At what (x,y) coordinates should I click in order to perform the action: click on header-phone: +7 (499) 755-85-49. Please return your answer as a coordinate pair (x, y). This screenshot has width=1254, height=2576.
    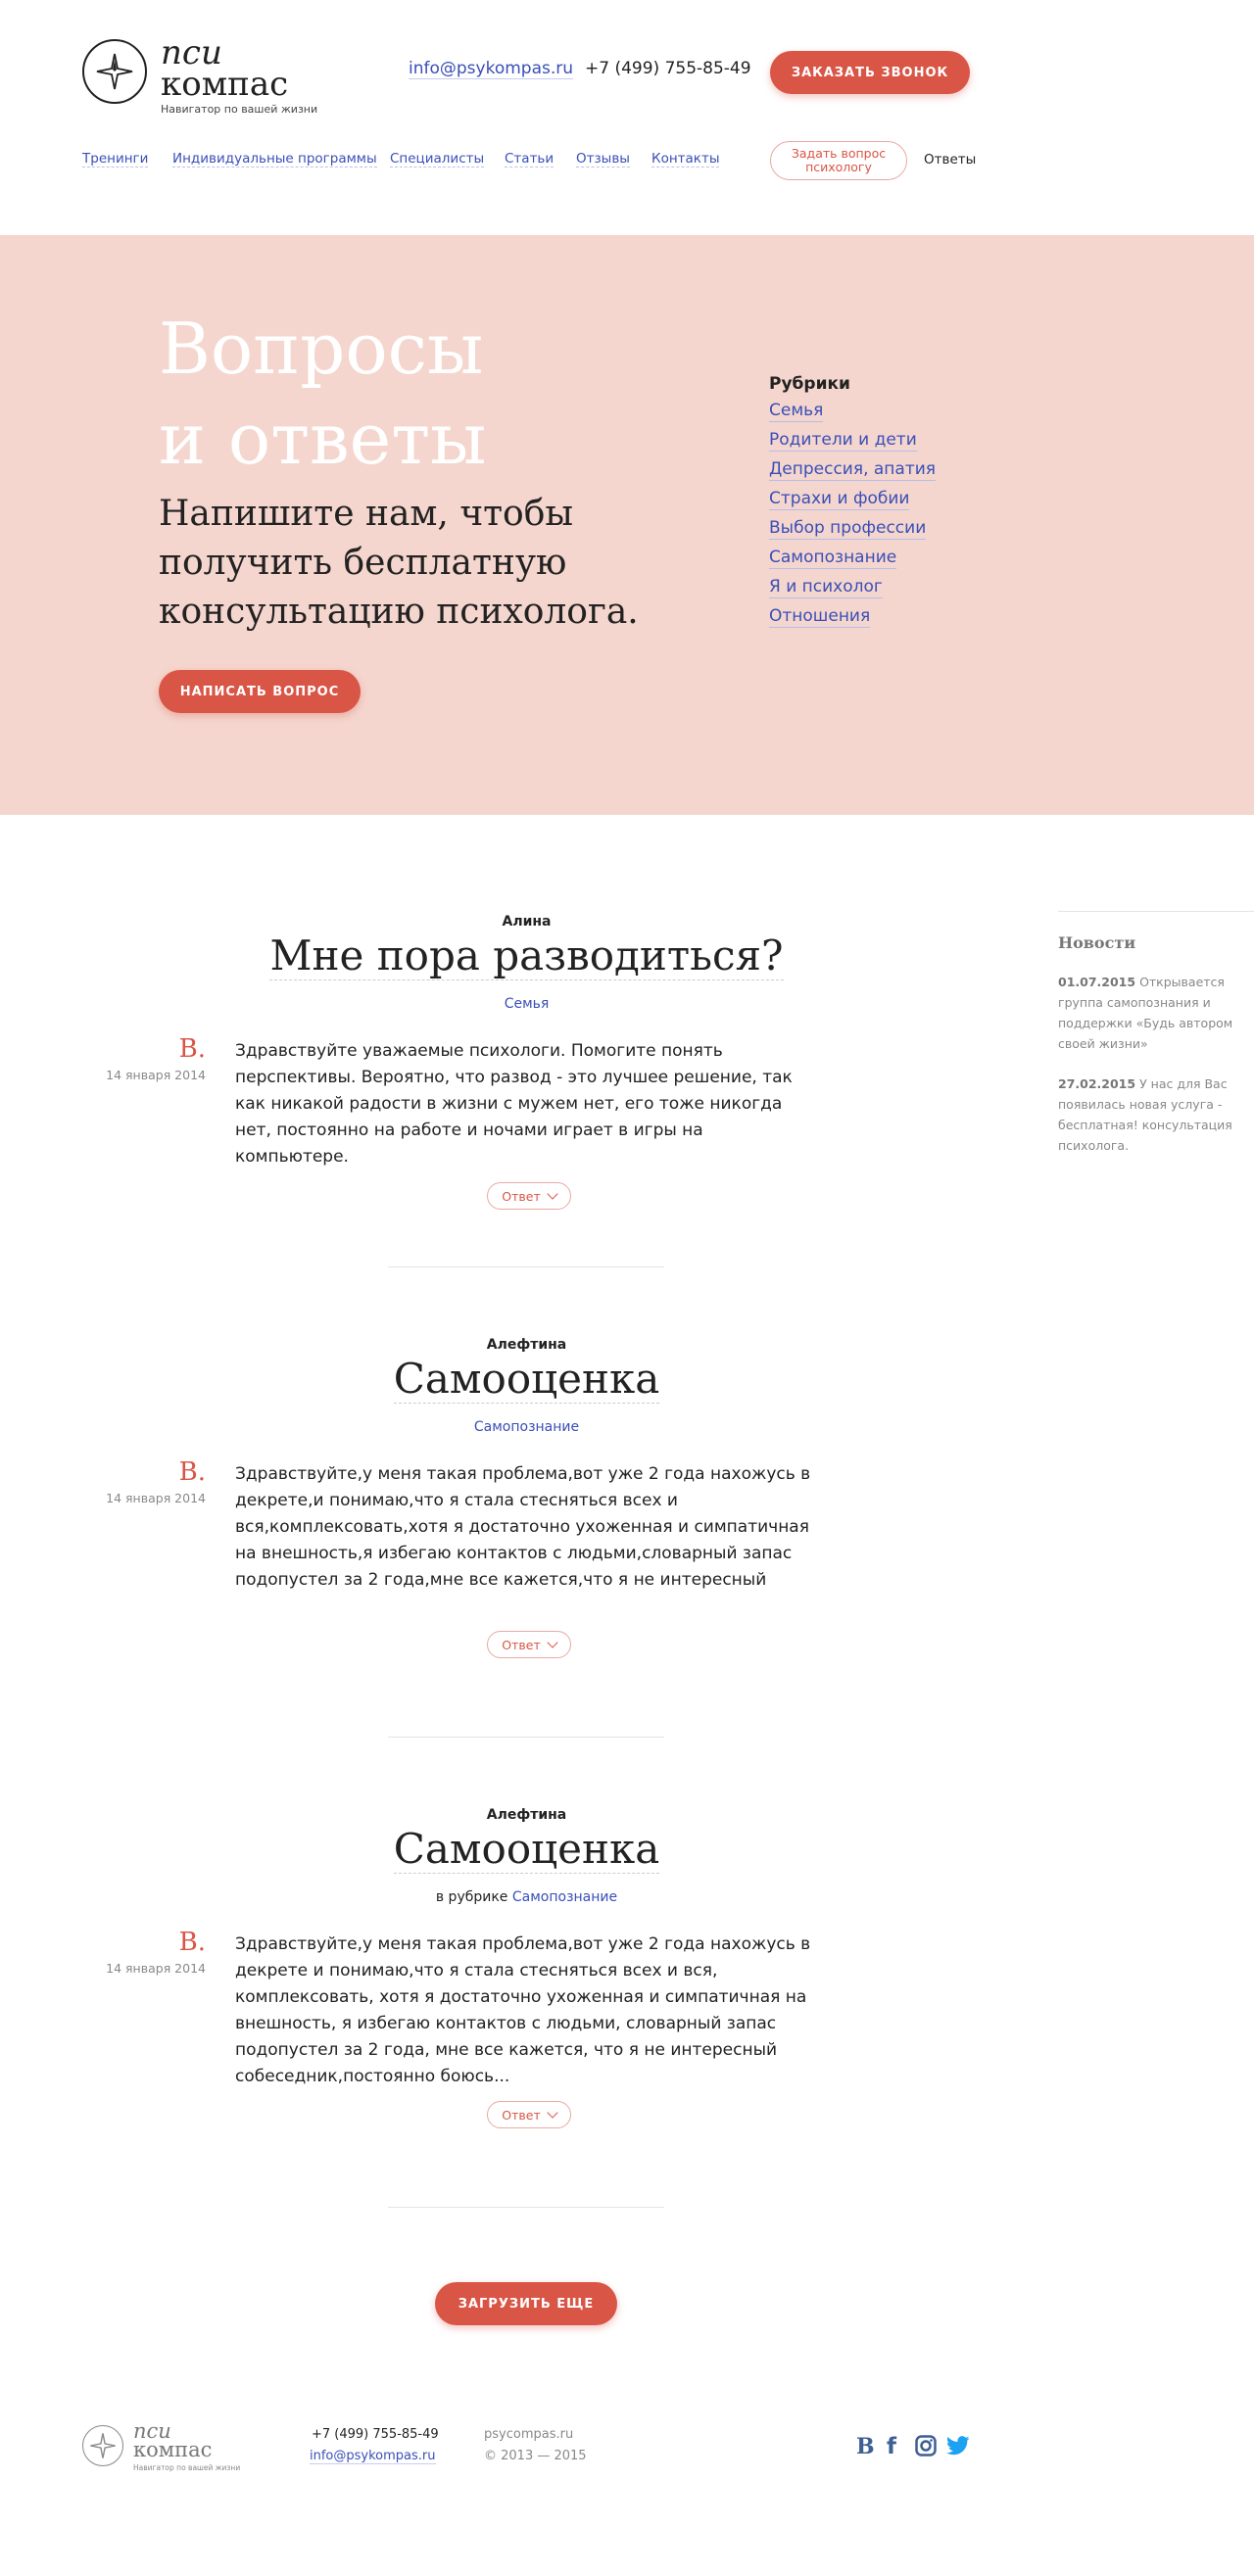
    Looking at the image, I should click on (668, 68).